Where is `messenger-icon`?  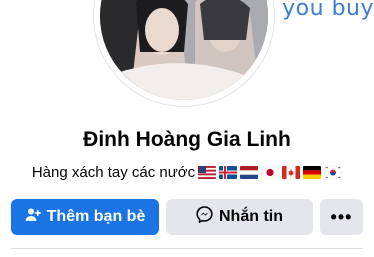
messenger-icon is located at coordinates (204, 217).